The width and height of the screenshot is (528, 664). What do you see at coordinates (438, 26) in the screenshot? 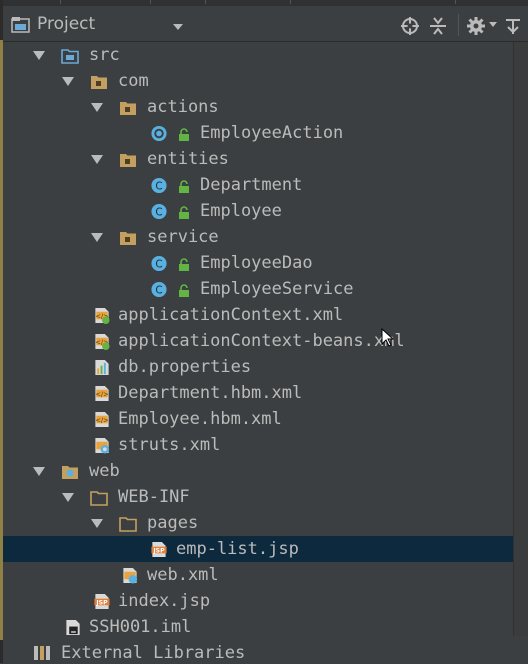
I see `collapse-all-icon` at bounding box center [438, 26].